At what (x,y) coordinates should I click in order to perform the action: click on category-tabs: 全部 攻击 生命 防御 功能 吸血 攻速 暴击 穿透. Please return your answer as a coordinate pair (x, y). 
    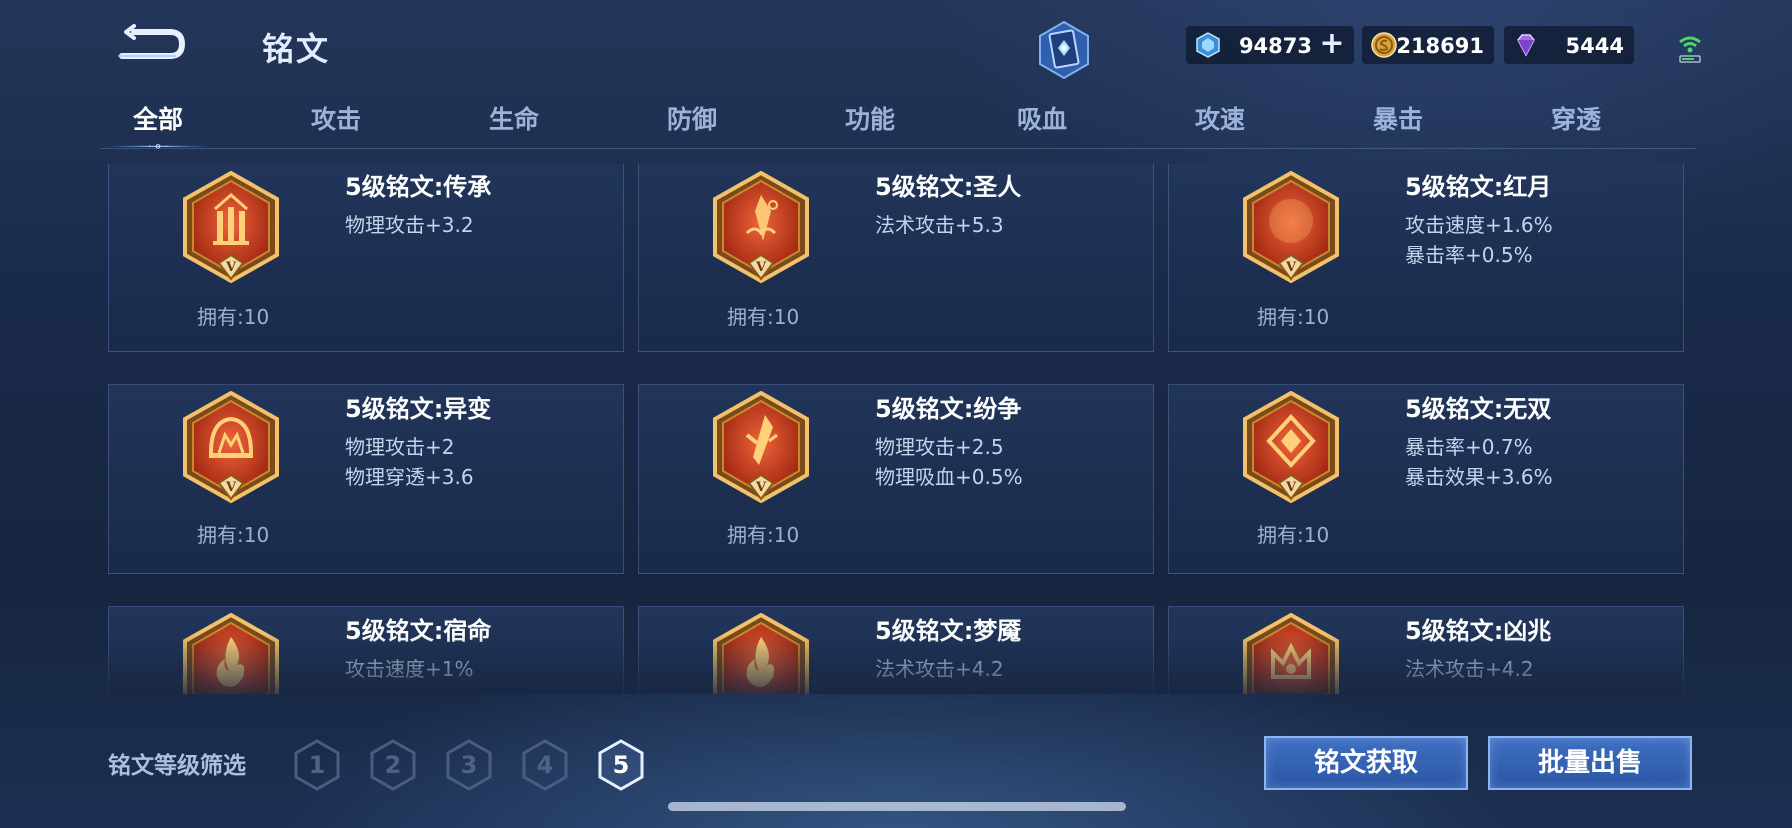
    Looking at the image, I should click on (898, 125).